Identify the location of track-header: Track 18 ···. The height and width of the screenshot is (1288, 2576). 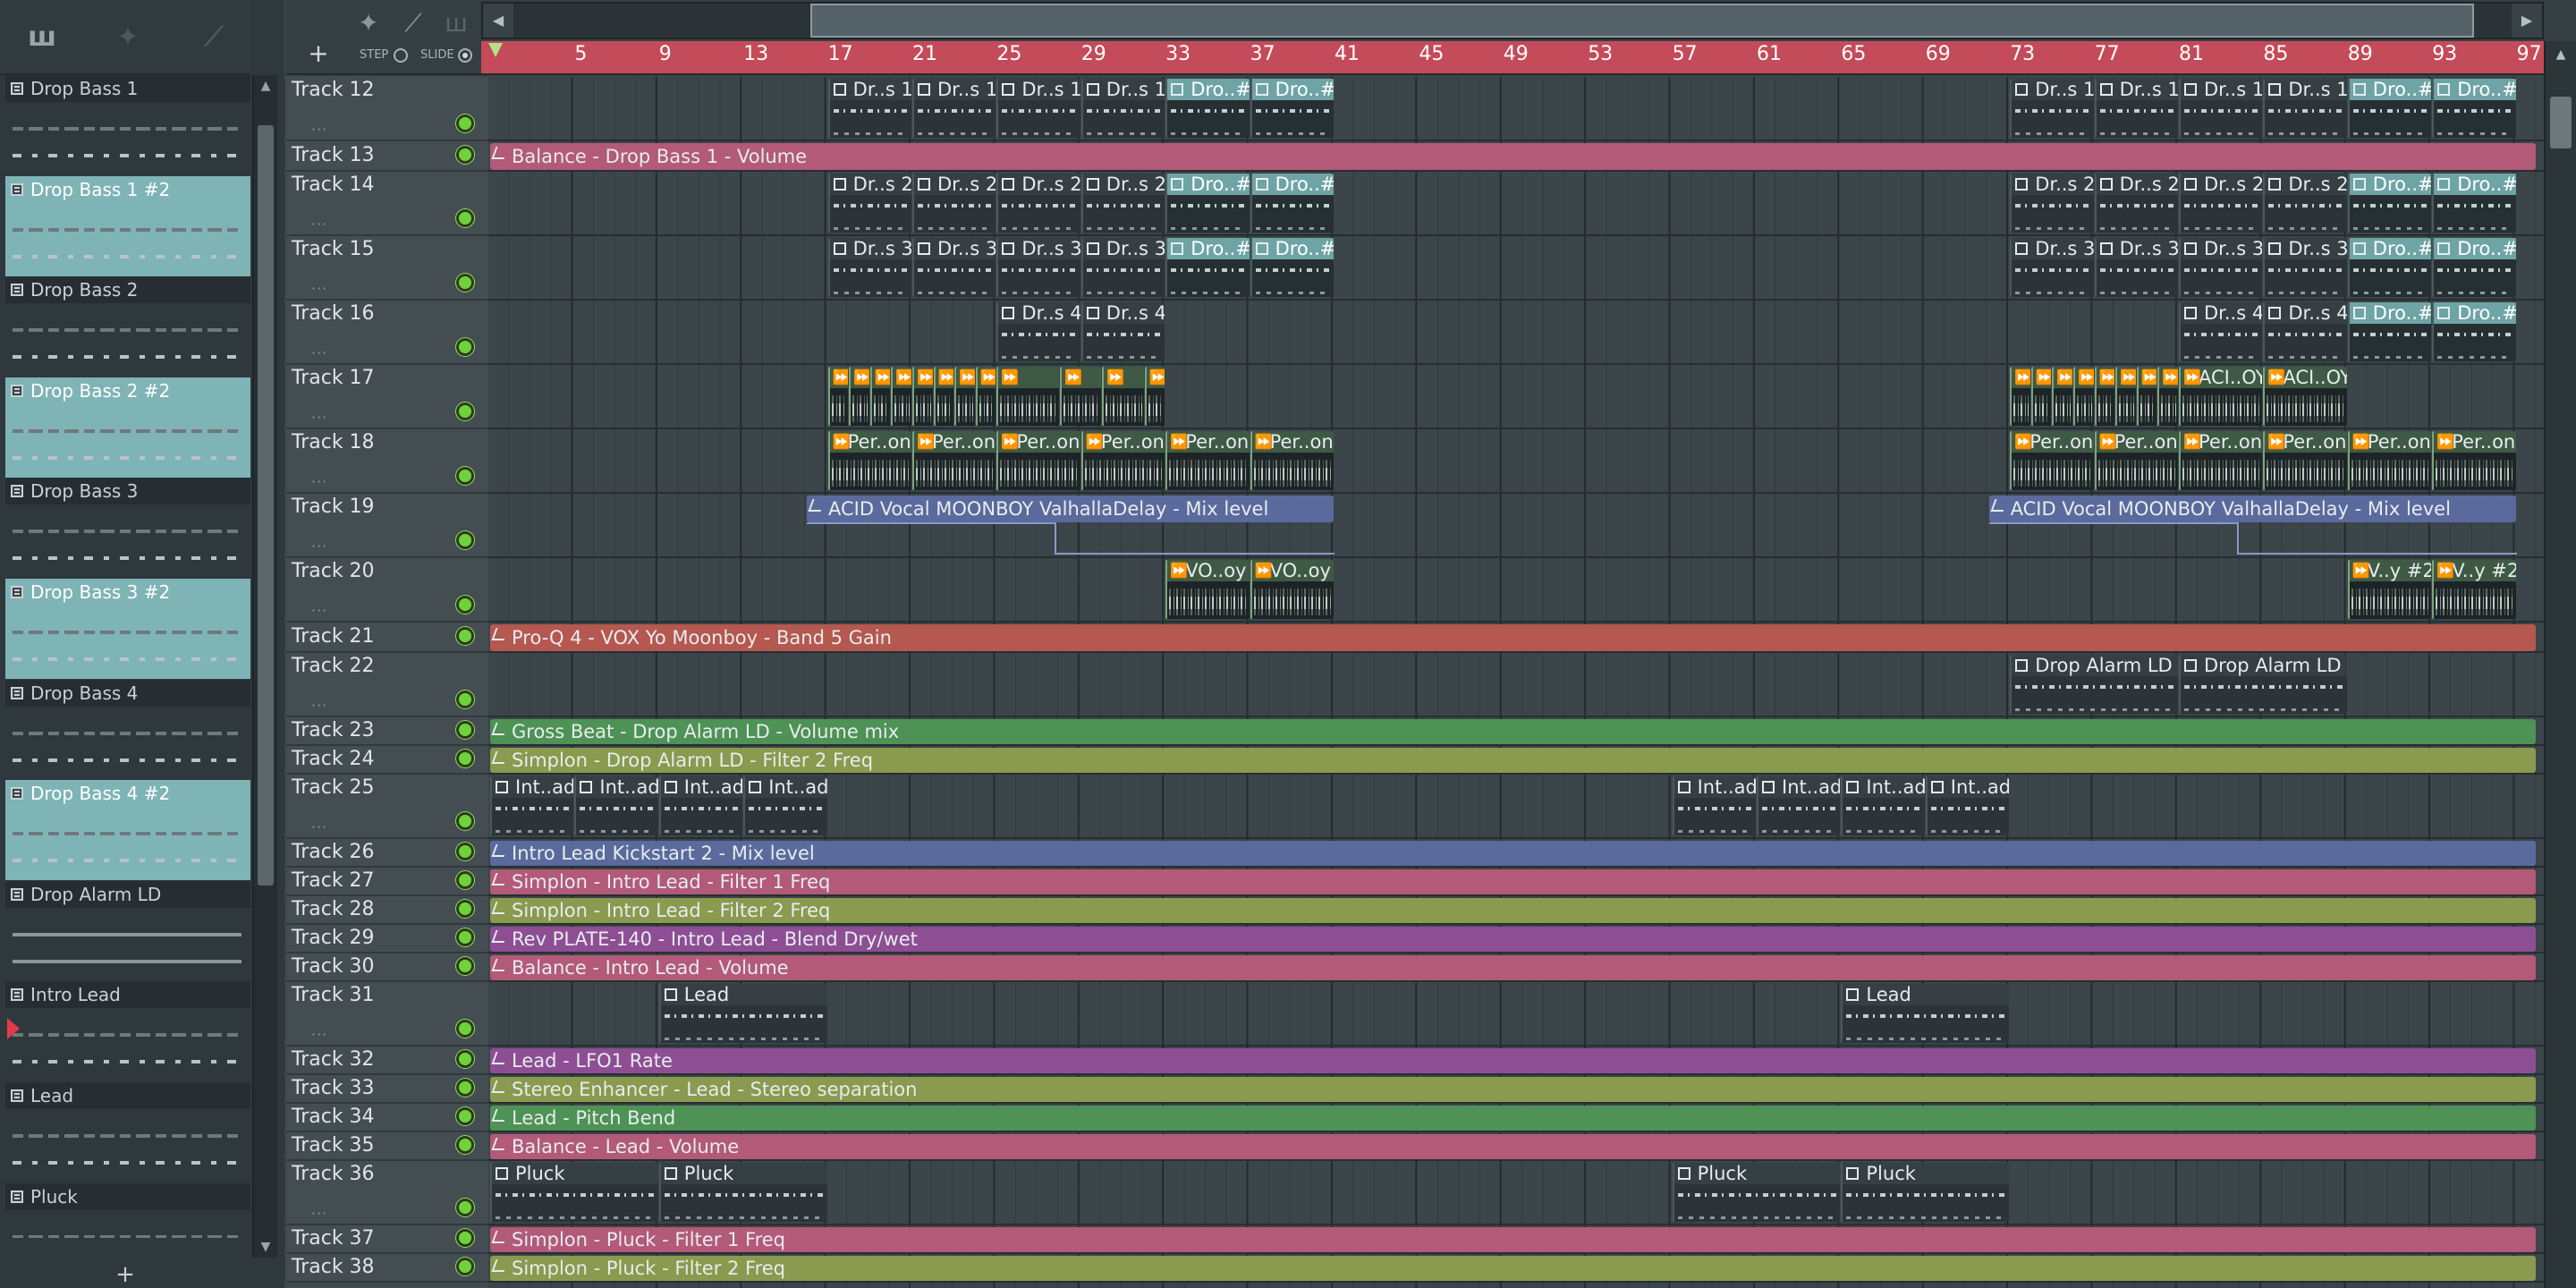
(387, 461).